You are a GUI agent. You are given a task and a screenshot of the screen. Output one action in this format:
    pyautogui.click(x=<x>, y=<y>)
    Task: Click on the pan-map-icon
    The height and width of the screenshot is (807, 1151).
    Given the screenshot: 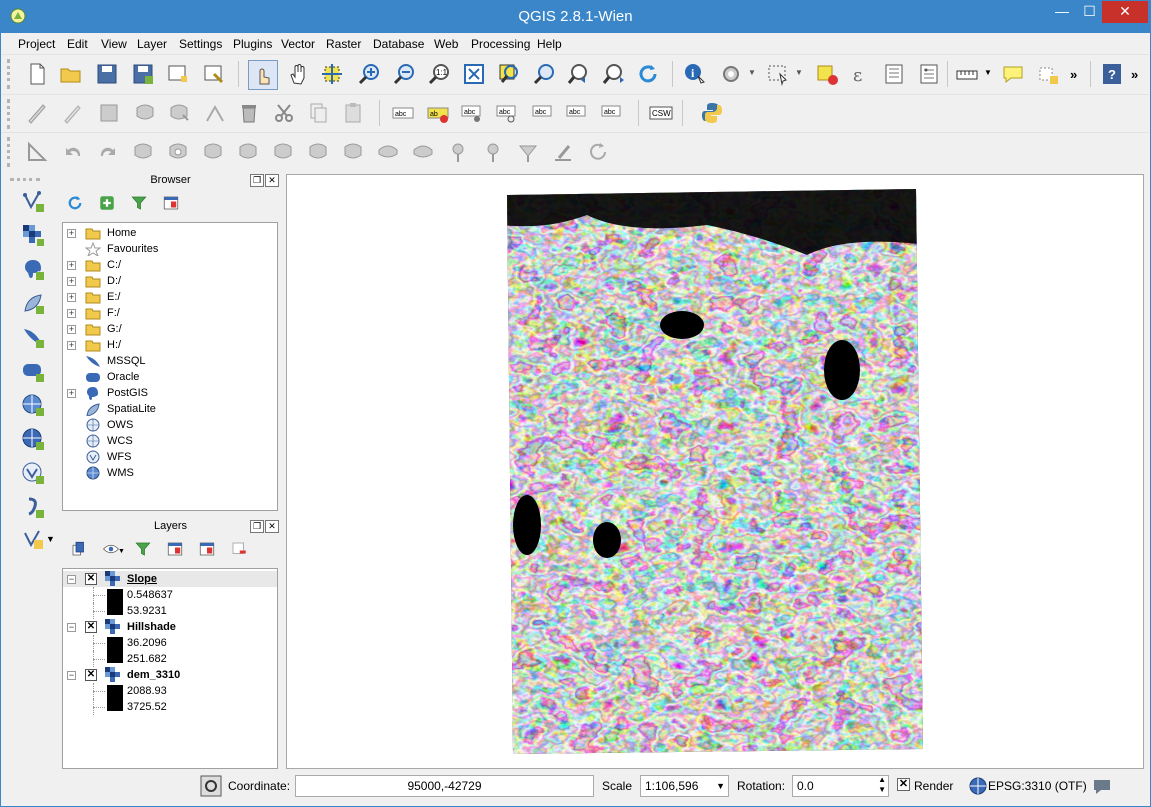 What is the action you would take?
    pyautogui.click(x=299, y=74)
    